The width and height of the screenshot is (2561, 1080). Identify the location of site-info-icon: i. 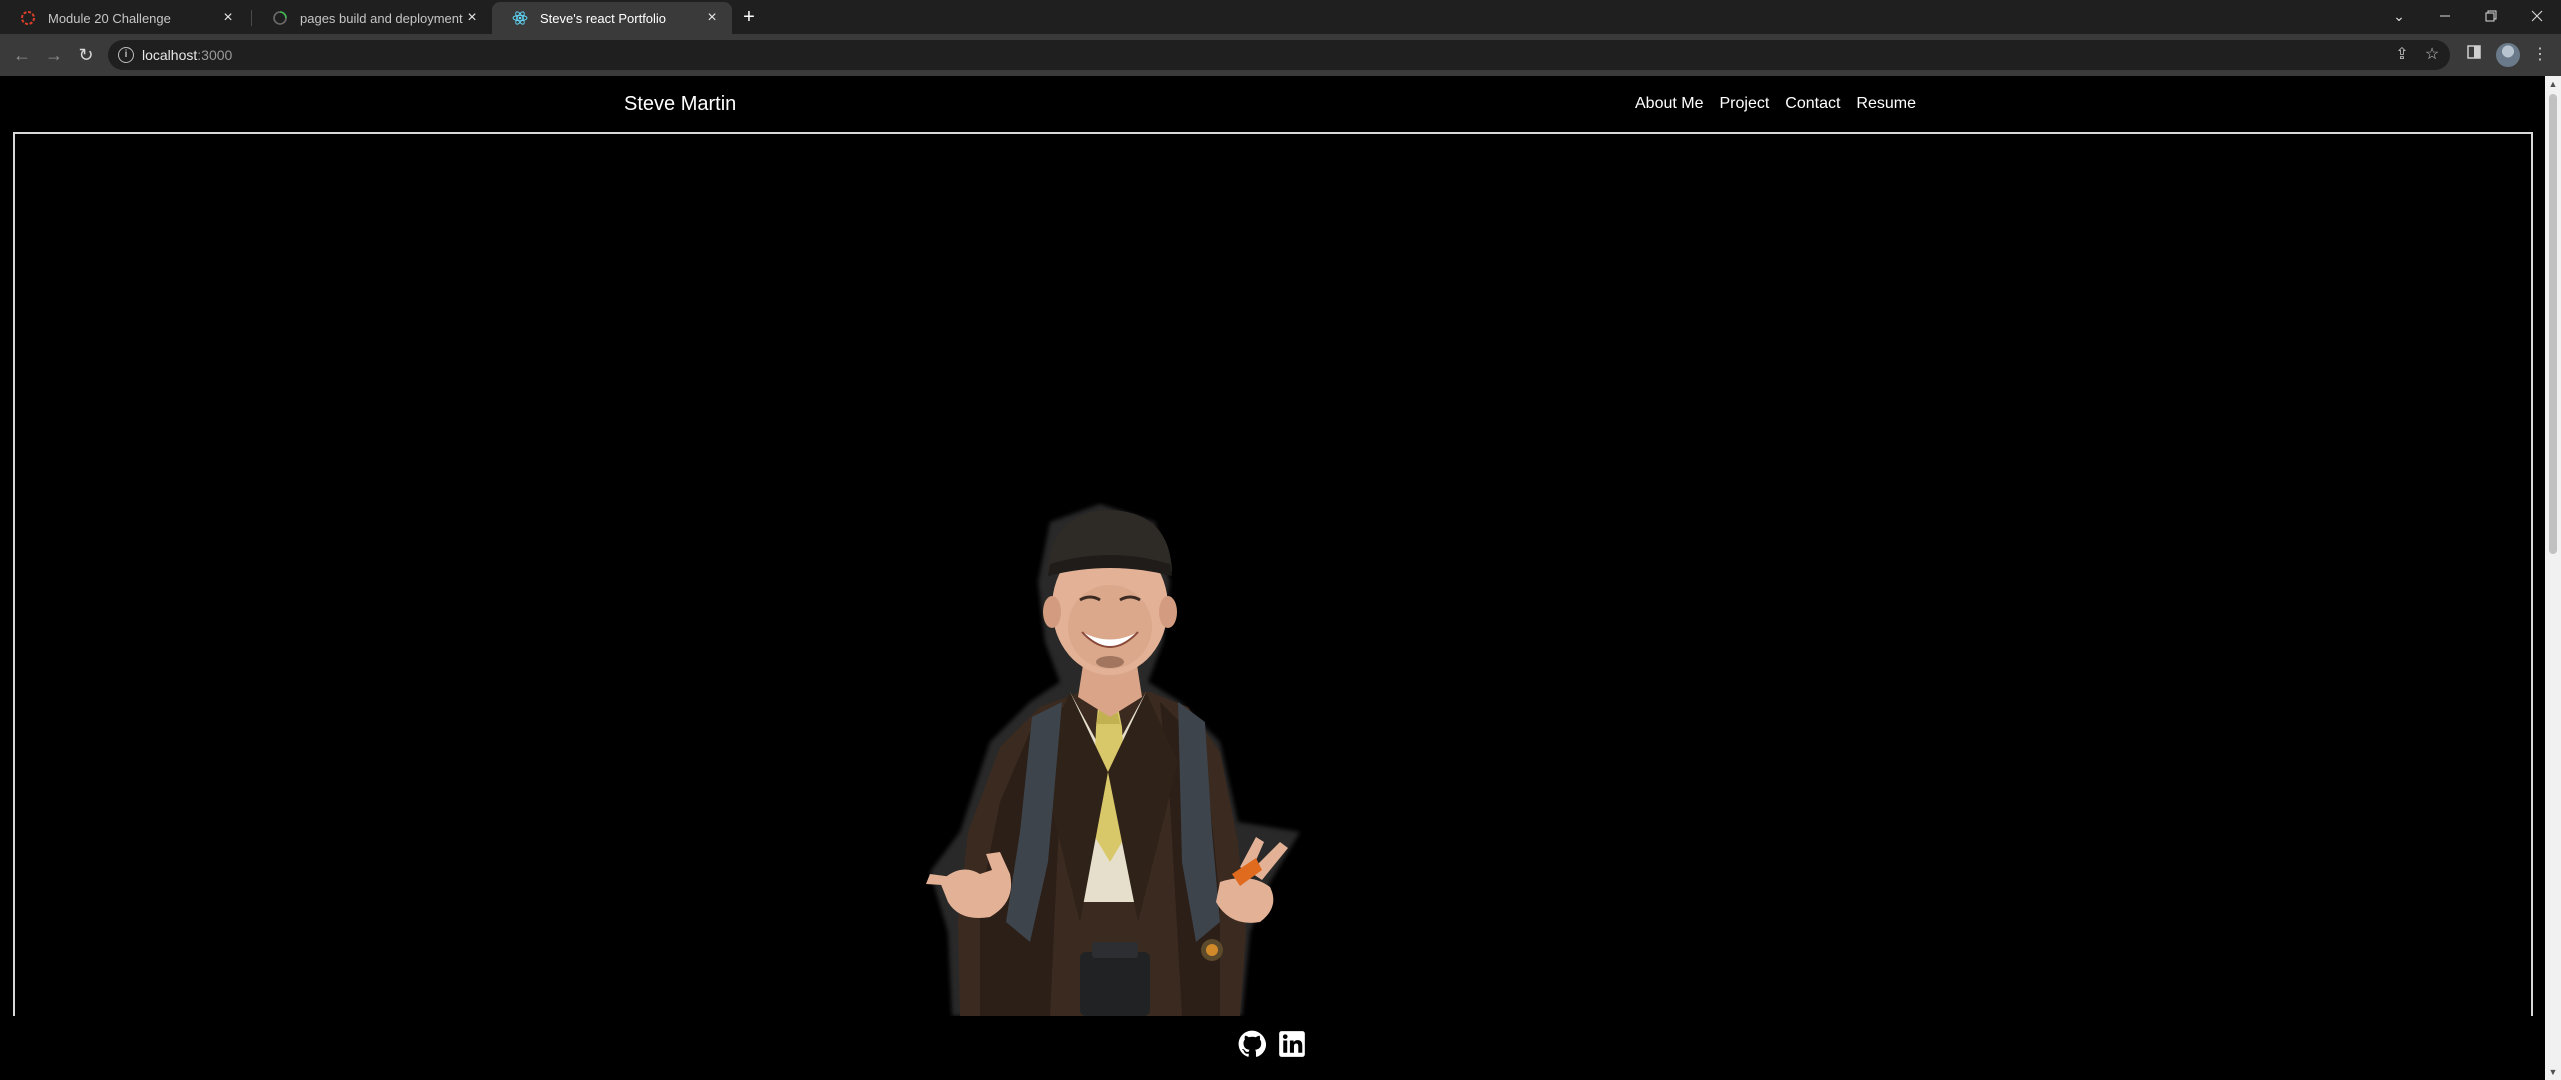
(126, 55).